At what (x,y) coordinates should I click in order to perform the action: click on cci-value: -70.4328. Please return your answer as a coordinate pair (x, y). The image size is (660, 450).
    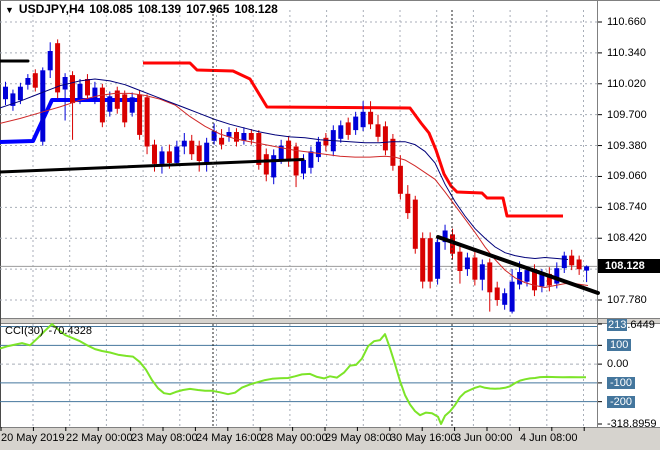
    Looking at the image, I should click on (70, 331).